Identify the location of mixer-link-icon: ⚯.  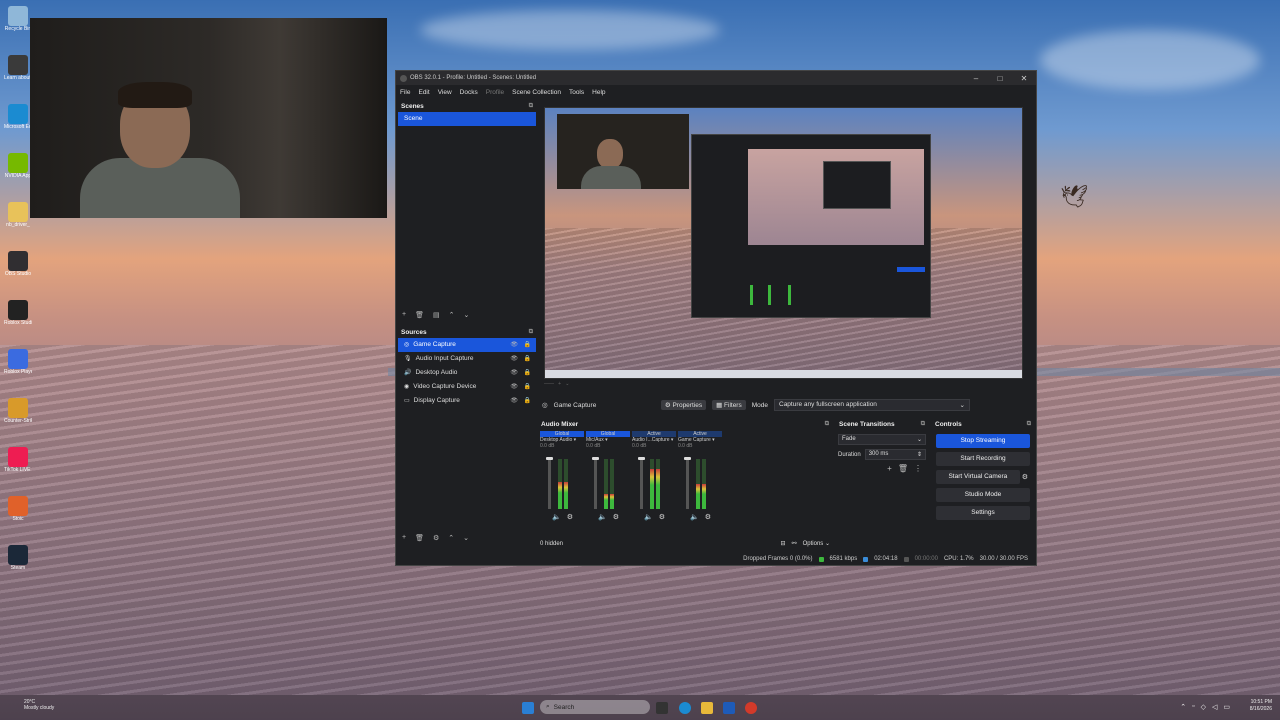
(794, 543).